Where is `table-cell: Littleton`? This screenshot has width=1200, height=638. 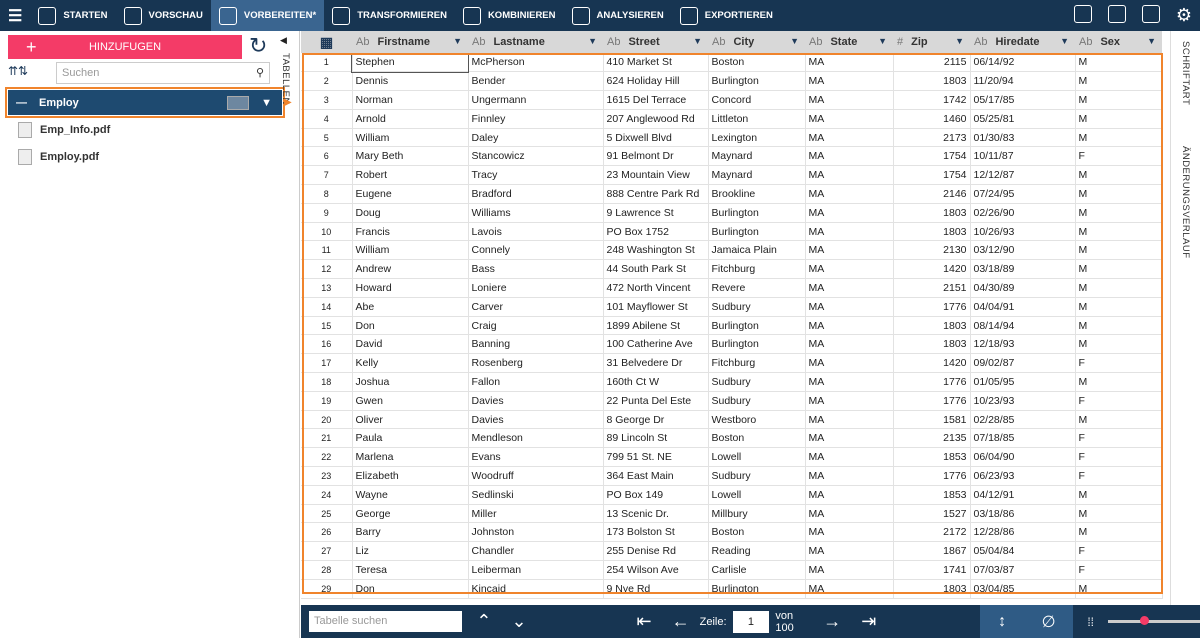
table-cell: Littleton is located at coordinates (757, 119).